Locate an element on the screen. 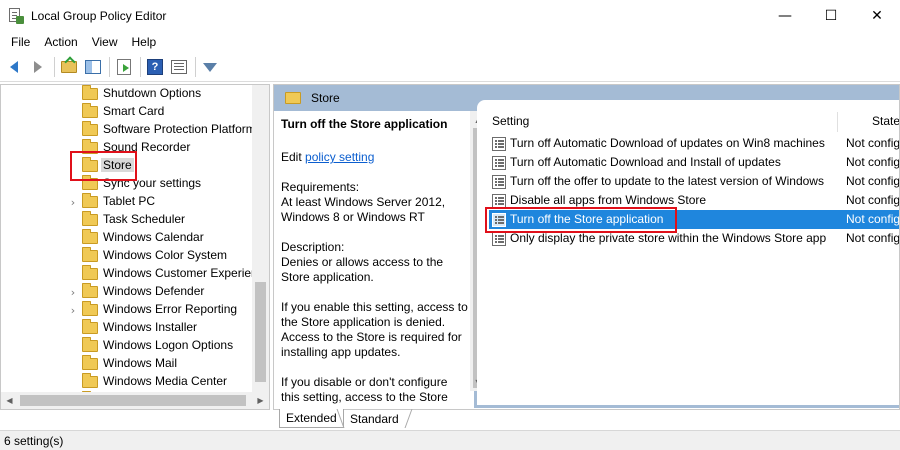 The image size is (900, 450). forward-arrow-icon is located at coordinates (38, 67).